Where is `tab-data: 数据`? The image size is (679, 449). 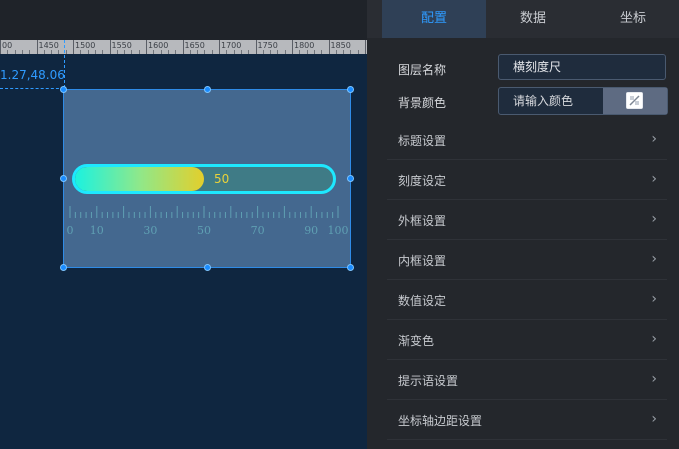 tab-data: 数据 is located at coordinates (533, 19).